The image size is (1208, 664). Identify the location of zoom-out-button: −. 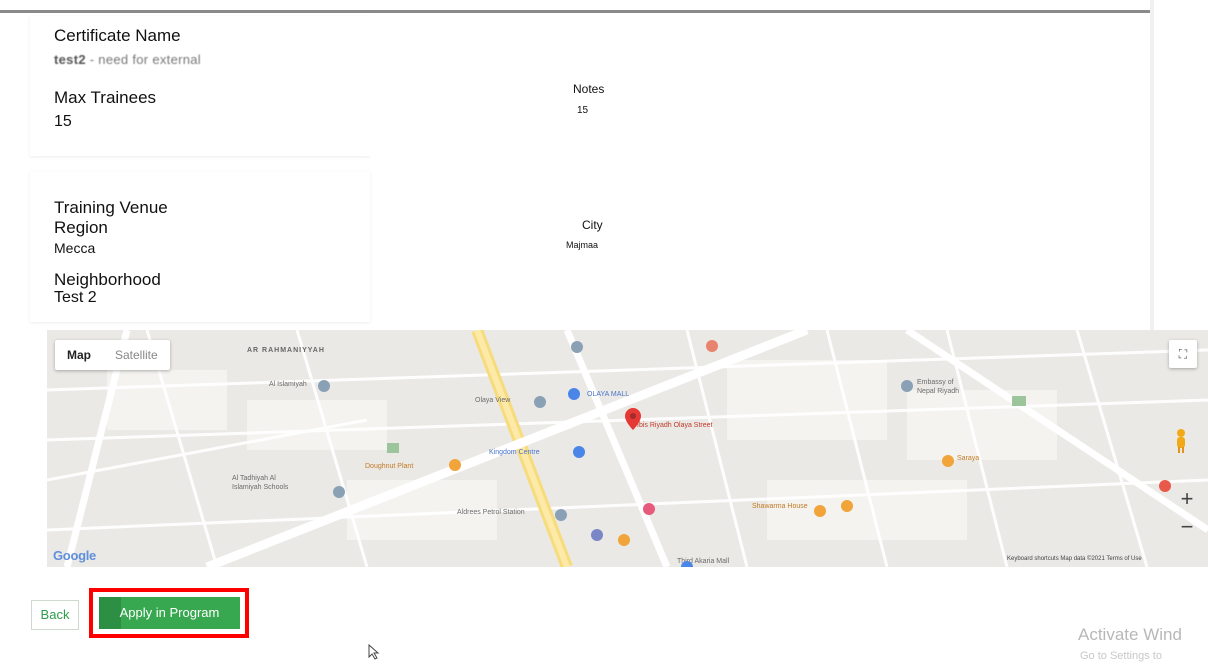
(1187, 528).